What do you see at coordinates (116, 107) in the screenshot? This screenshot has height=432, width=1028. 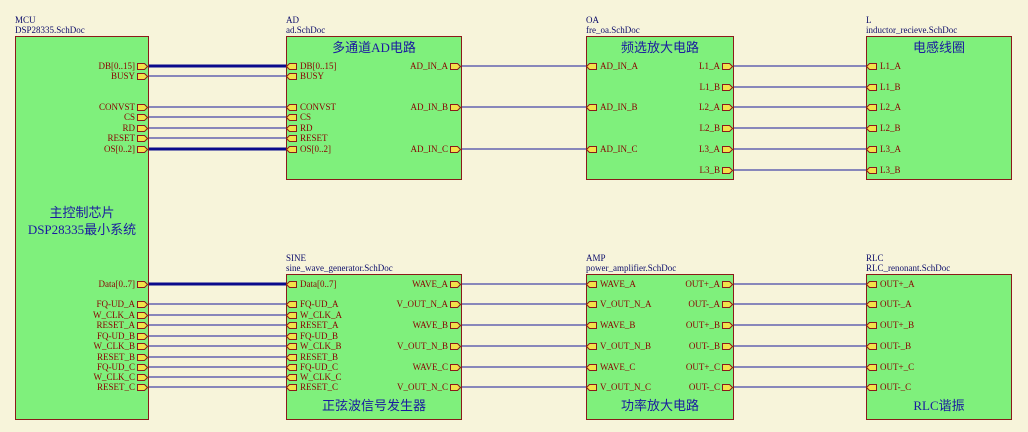 I see `sheet-entry-label-mcu_right-2: CONVST` at bounding box center [116, 107].